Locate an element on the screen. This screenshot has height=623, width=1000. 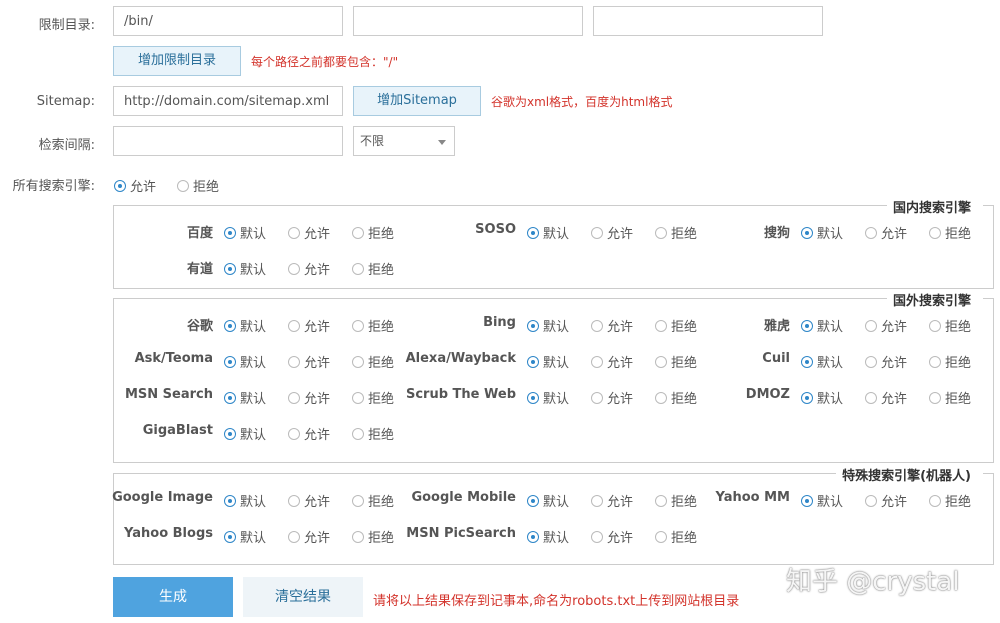
generate-button: 生成 is located at coordinates (173, 597).